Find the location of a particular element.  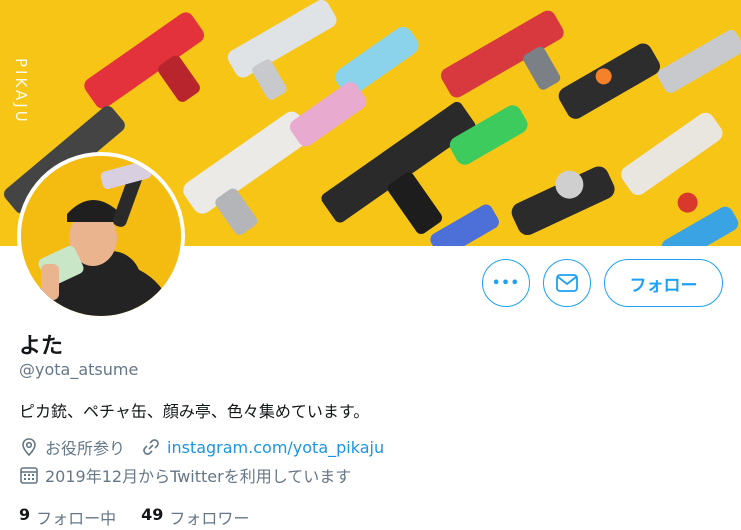

message-button is located at coordinates (567, 283).